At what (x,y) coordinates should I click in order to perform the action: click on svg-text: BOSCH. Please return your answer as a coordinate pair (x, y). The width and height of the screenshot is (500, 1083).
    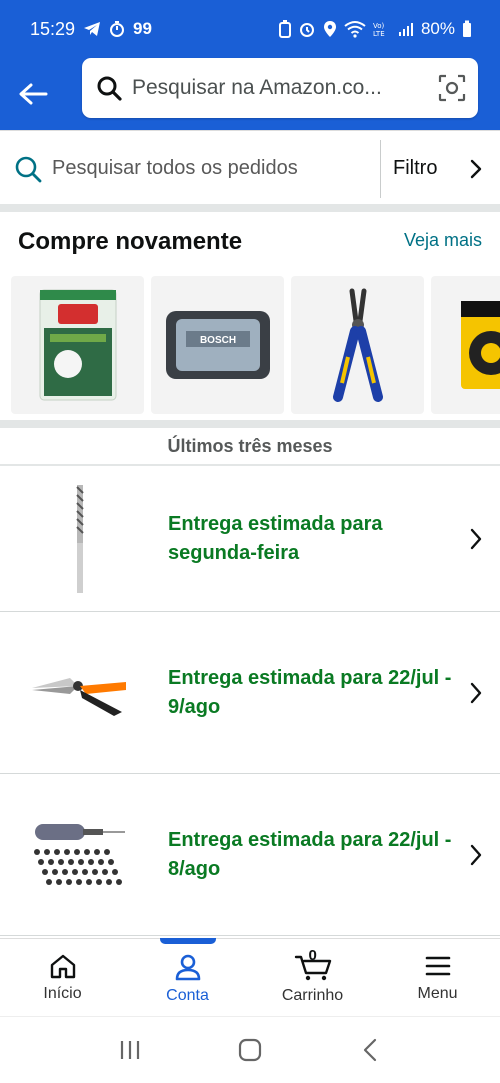
    Looking at the image, I should click on (217, 340).